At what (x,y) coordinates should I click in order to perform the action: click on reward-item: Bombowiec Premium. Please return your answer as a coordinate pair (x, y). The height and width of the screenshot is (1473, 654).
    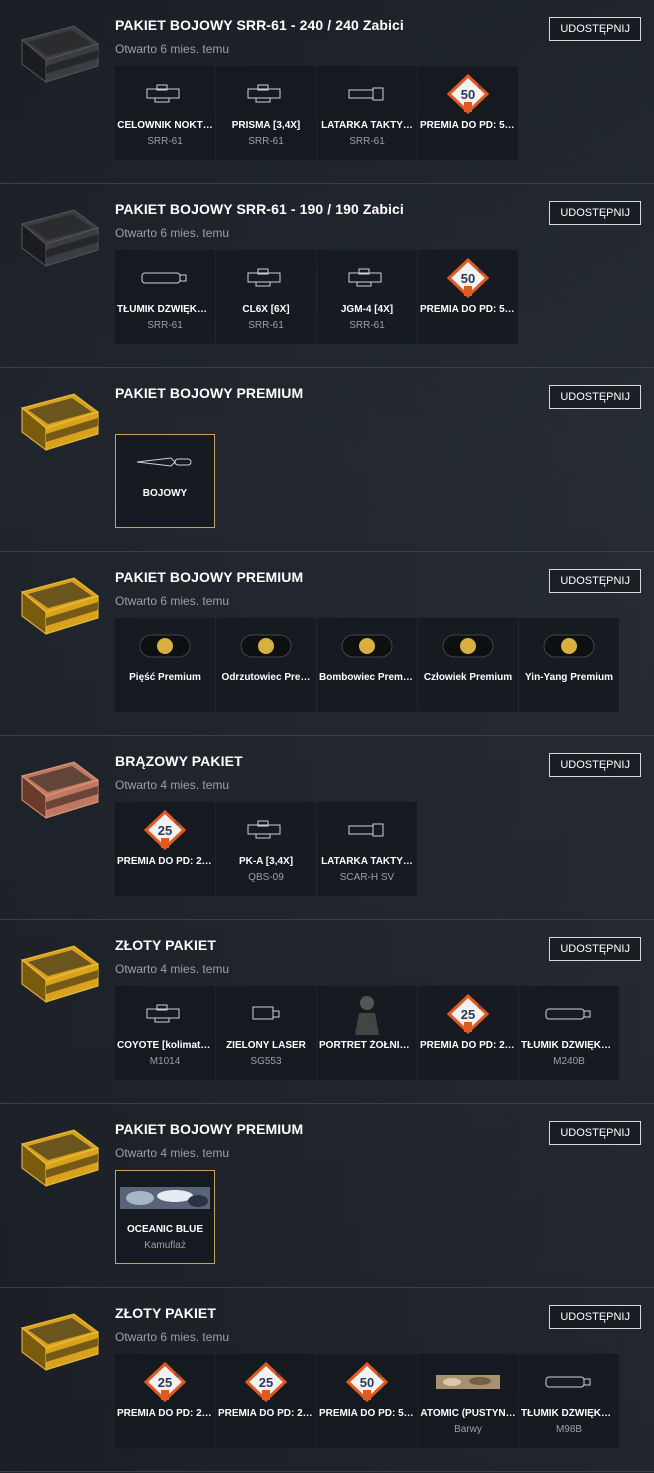
    Looking at the image, I should click on (367, 665).